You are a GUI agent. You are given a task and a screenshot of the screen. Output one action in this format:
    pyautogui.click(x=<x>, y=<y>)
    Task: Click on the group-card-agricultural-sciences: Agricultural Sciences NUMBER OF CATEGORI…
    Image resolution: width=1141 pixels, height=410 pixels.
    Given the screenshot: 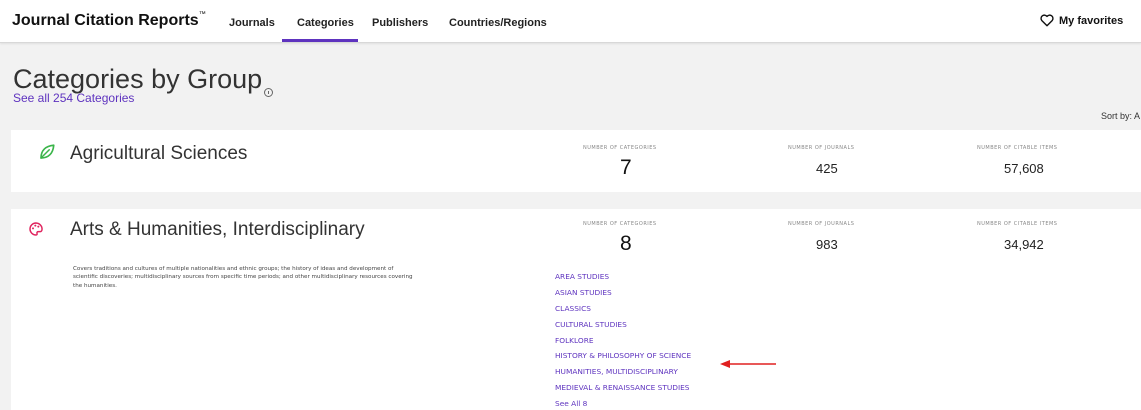 What is the action you would take?
    pyautogui.click(x=576, y=161)
    